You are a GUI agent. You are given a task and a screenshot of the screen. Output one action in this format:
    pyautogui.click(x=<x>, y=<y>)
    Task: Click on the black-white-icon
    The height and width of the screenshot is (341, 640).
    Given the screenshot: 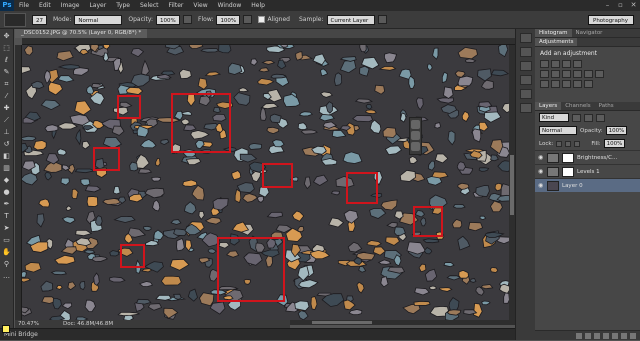 What is the action you would take?
    pyautogui.click(x=577, y=74)
    